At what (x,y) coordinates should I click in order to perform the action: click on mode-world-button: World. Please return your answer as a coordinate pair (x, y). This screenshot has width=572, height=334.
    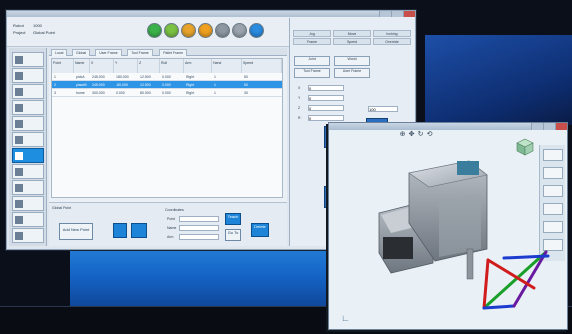
    Looking at the image, I should click on (352, 61).